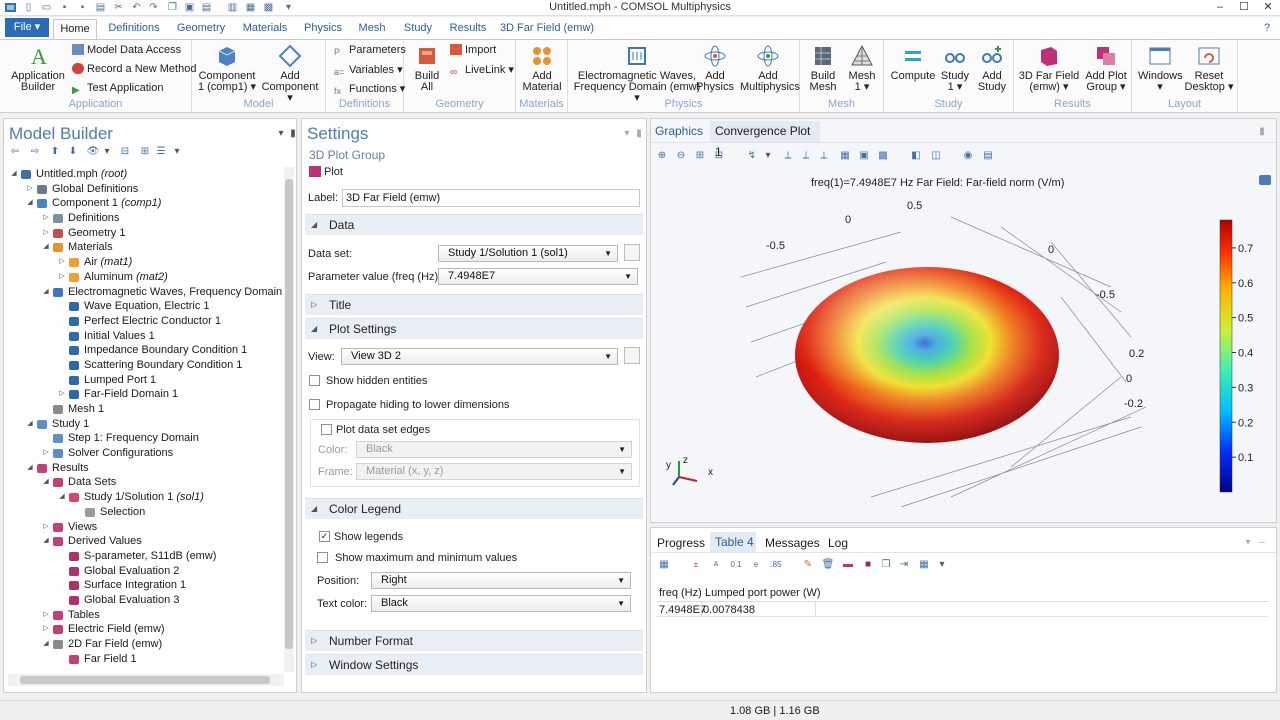 The width and height of the screenshot is (1280, 720). I want to click on tree-item: ◢ Study 1, so click(146, 424).